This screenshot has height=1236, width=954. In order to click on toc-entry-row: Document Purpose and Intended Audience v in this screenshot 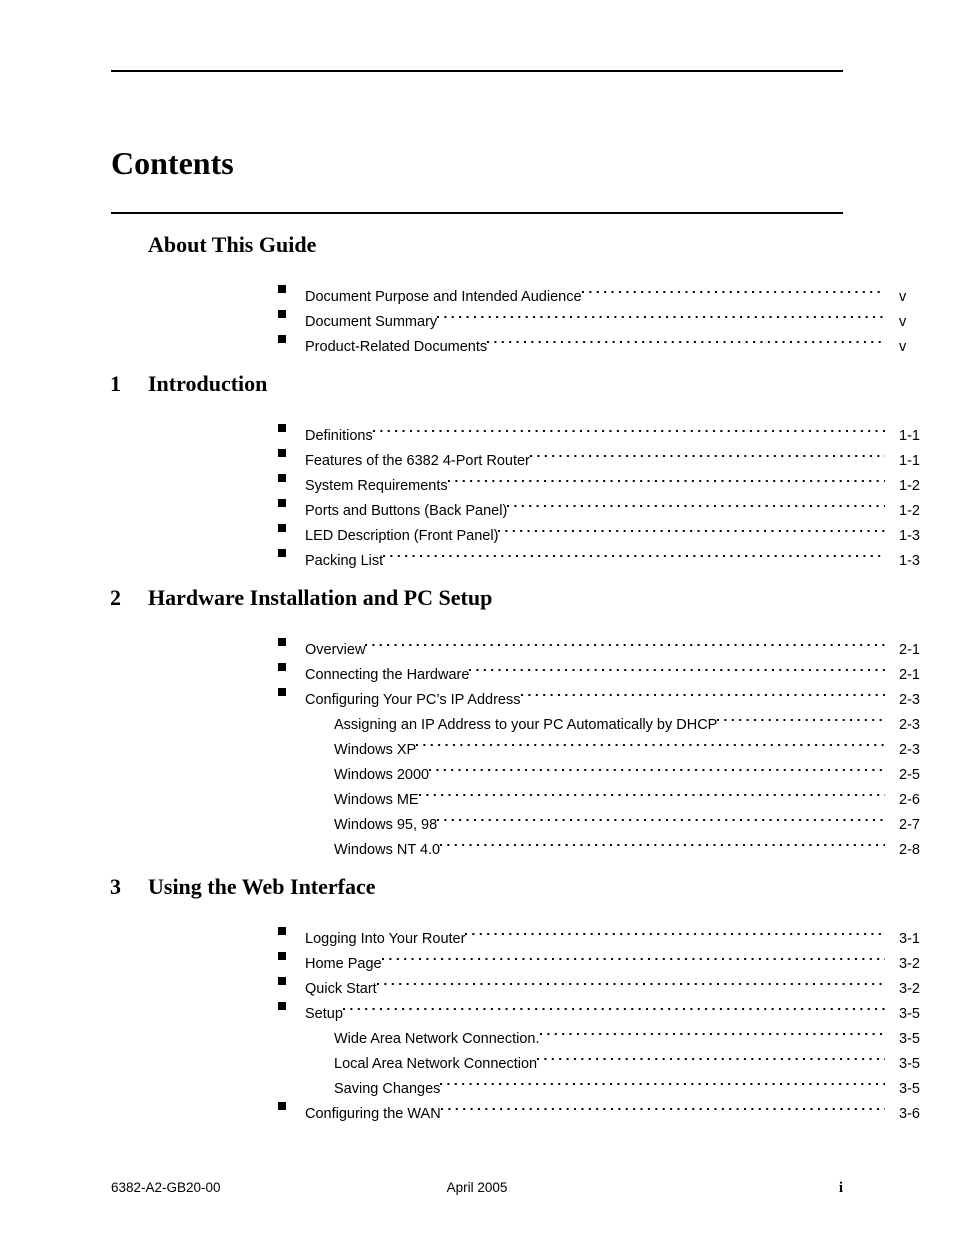, I will do `click(629, 290)`.